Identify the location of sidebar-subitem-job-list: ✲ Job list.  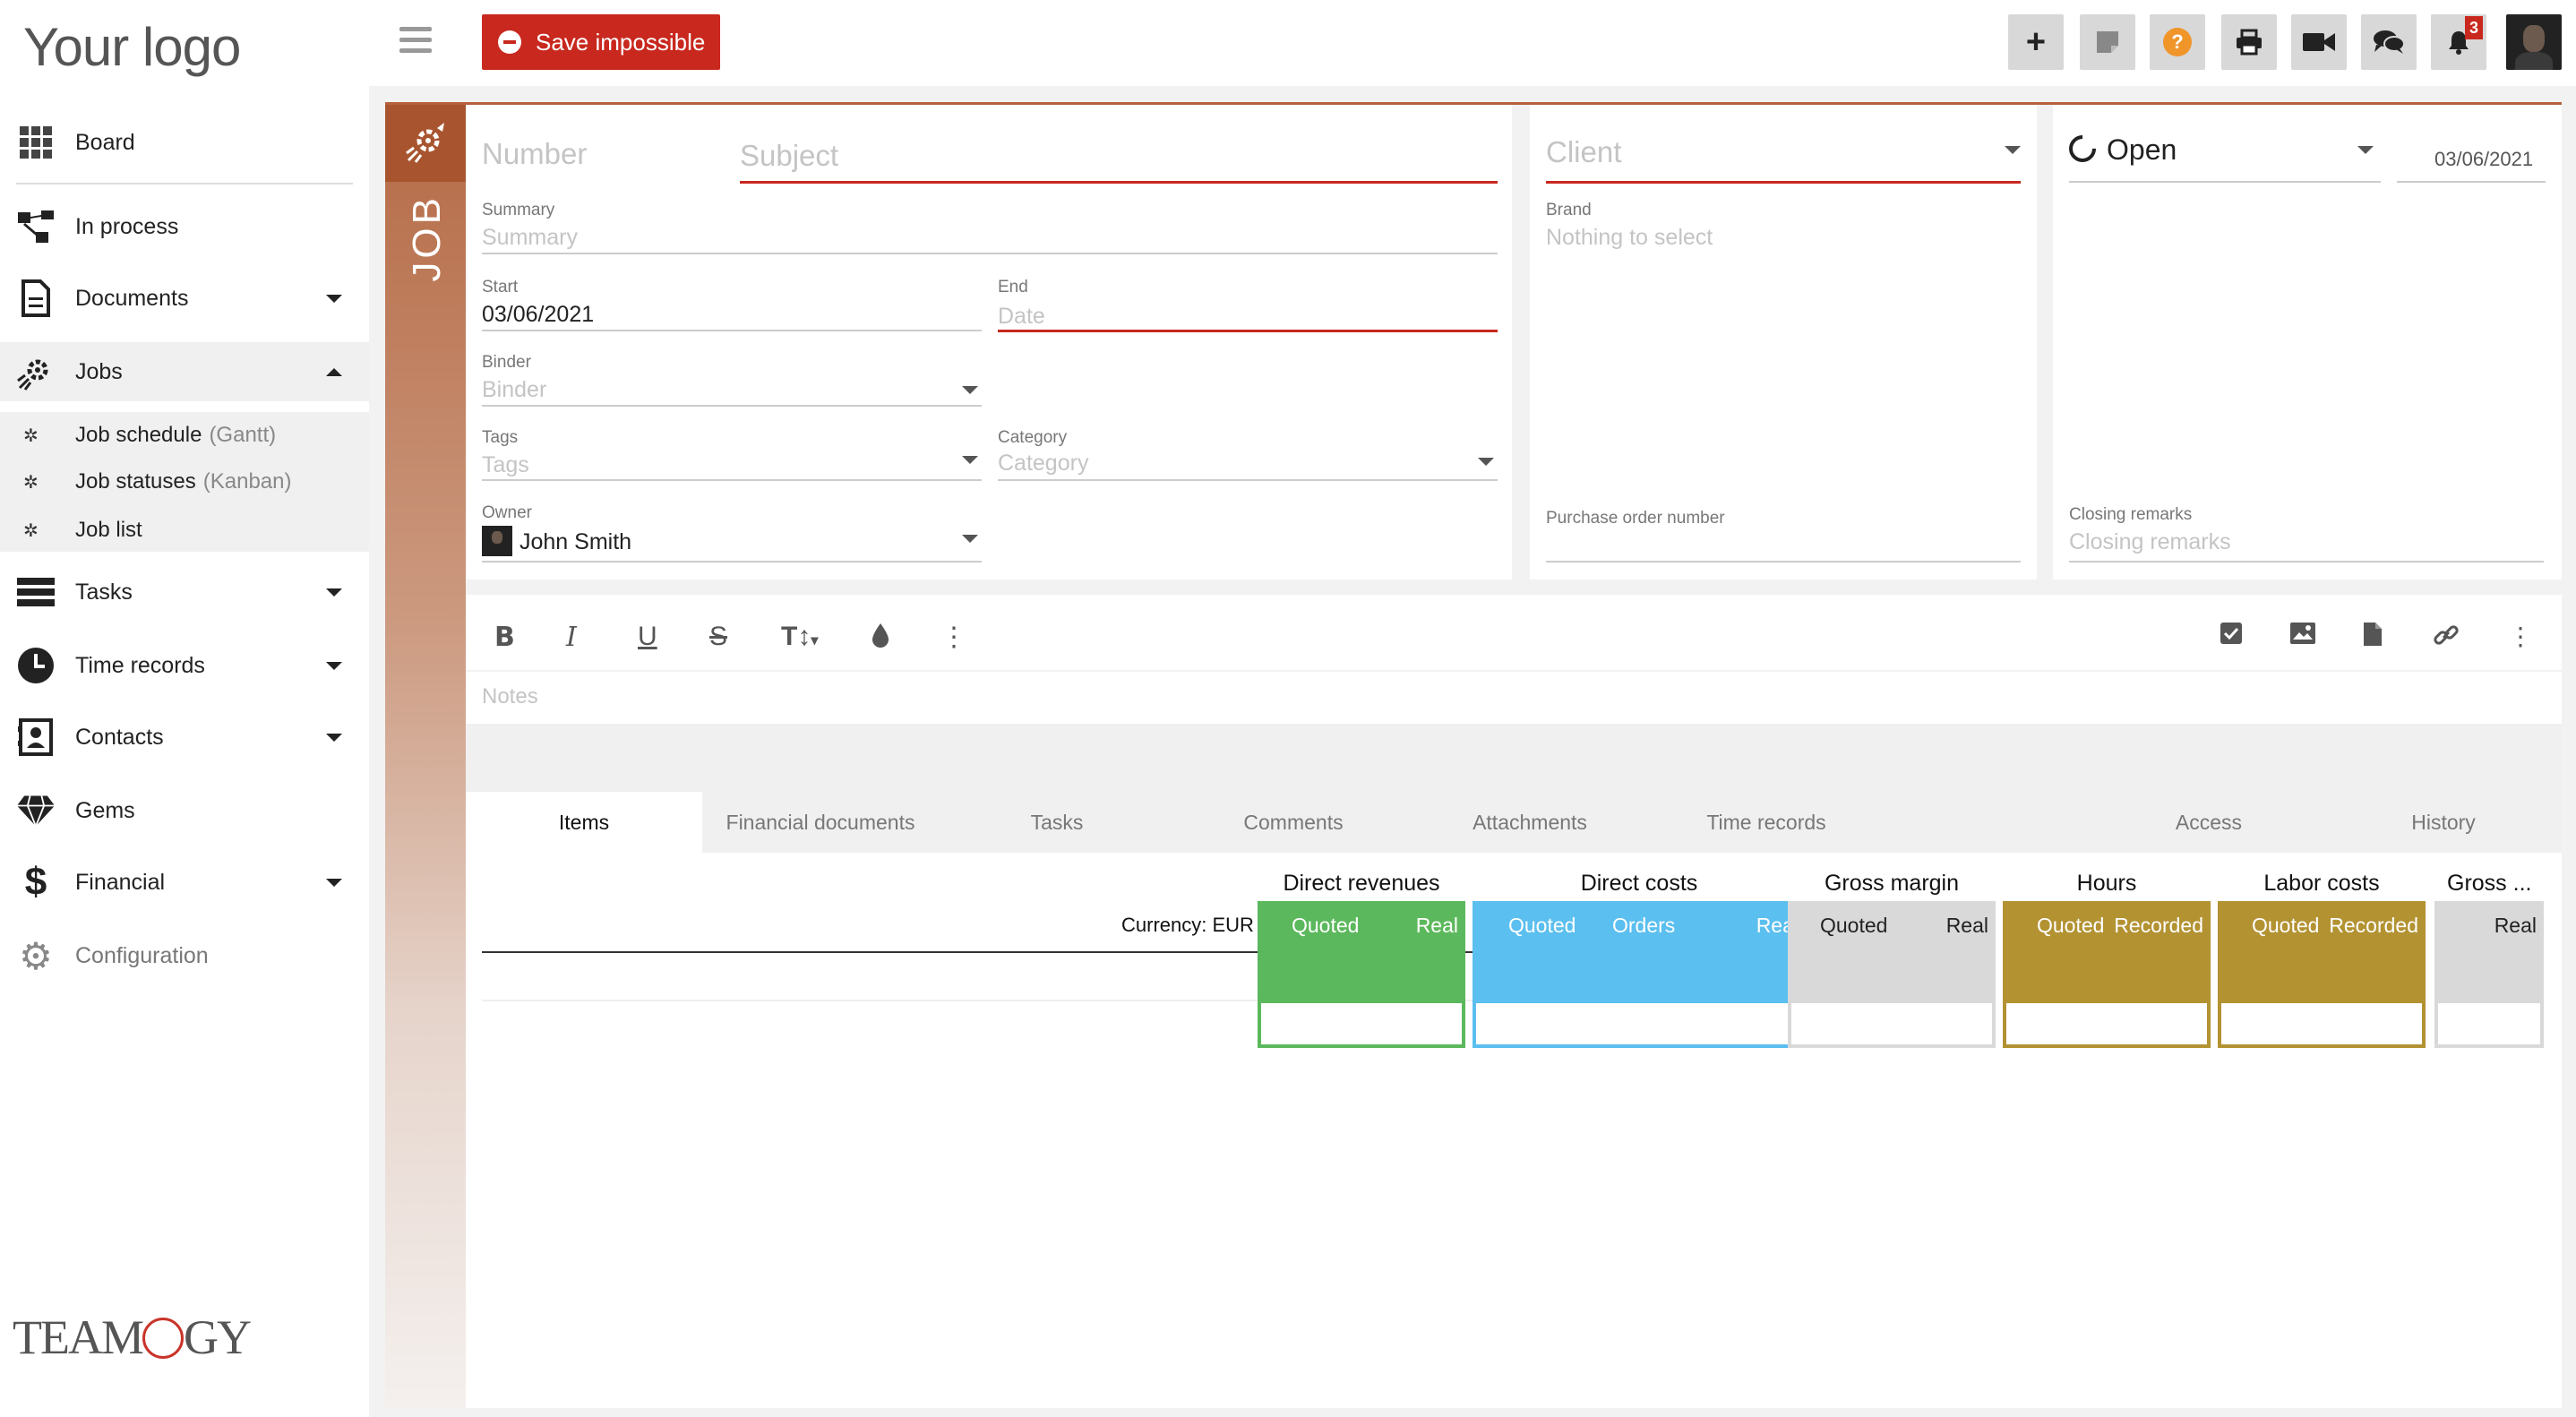
(184, 530).